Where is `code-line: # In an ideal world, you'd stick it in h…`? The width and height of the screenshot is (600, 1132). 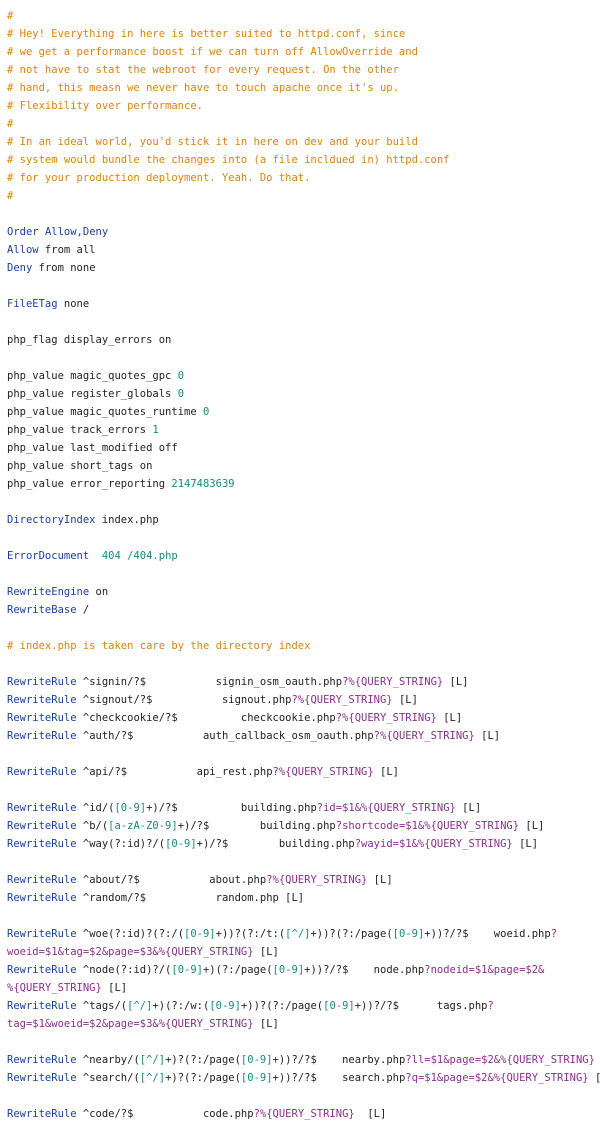
code-line: # In an ideal world, you'd stick it in h… is located at coordinates (303, 142).